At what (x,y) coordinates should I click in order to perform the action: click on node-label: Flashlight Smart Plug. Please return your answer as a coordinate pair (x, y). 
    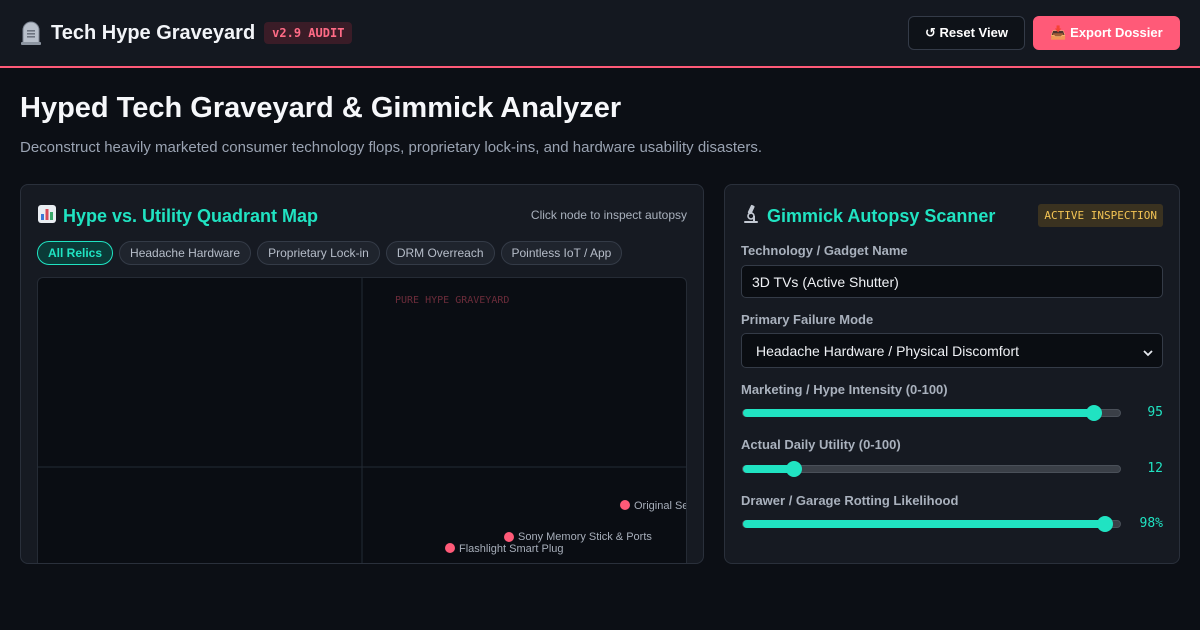
    Looking at the image, I should click on (511, 549).